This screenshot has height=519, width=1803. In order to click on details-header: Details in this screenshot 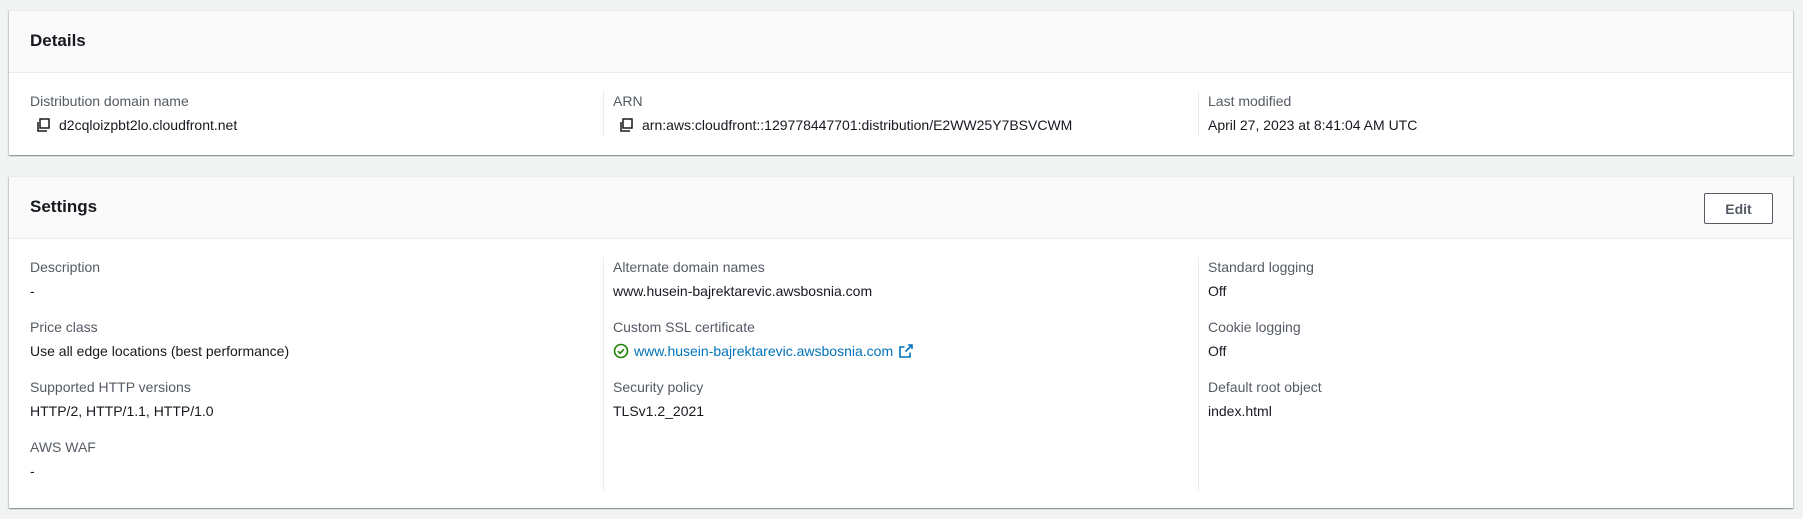, I will do `click(901, 42)`.